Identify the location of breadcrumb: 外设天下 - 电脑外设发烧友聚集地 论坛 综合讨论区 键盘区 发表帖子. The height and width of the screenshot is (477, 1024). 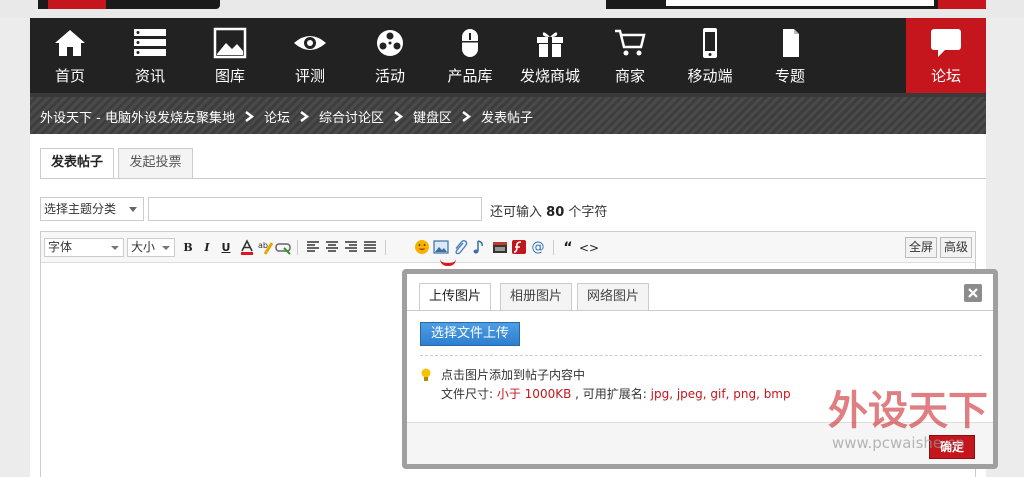
(508, 115).